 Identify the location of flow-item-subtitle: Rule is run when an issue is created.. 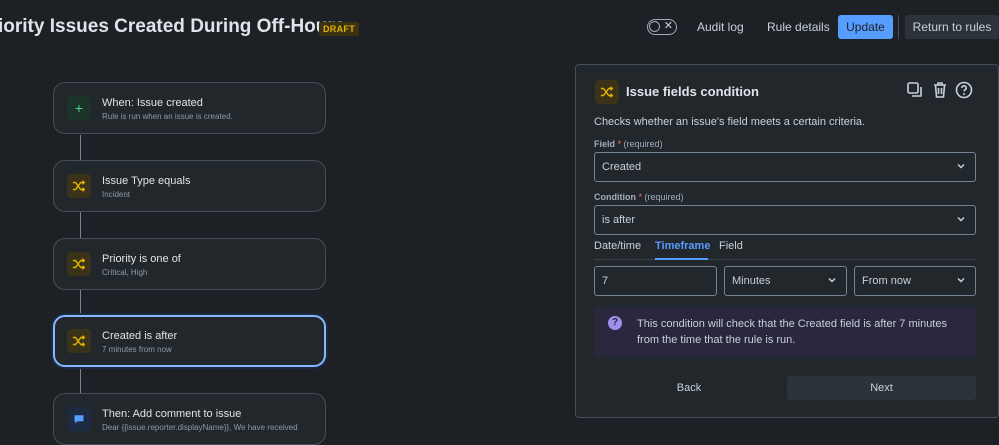
(167, 116).